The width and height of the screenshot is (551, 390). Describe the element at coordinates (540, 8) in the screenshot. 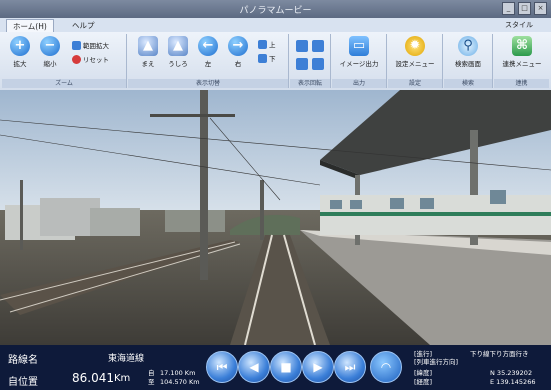

I see `close-button: ×` at that location.